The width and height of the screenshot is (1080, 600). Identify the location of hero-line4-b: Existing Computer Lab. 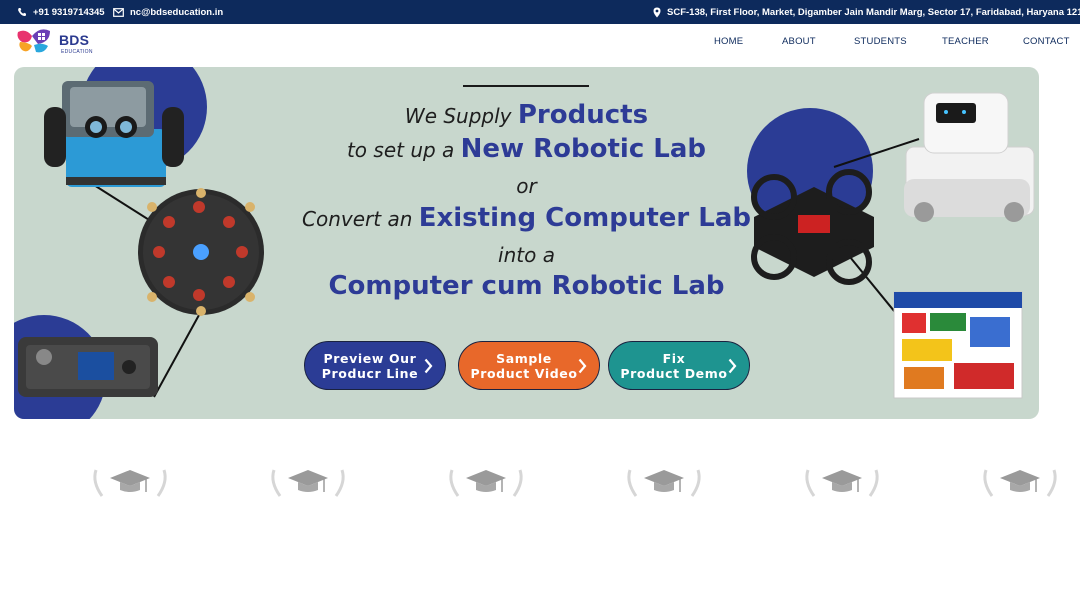
(584, 218).